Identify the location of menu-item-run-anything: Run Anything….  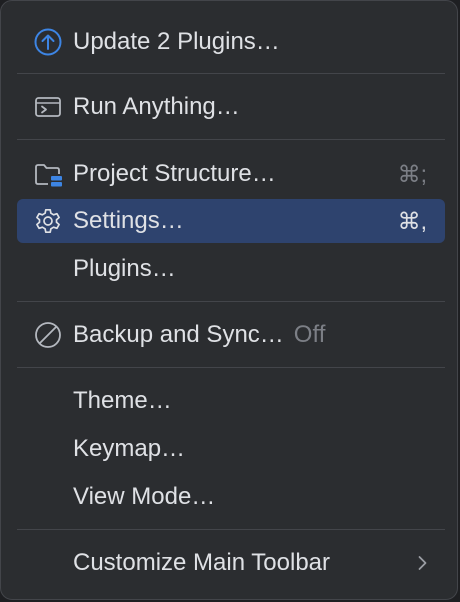
(231, 107).